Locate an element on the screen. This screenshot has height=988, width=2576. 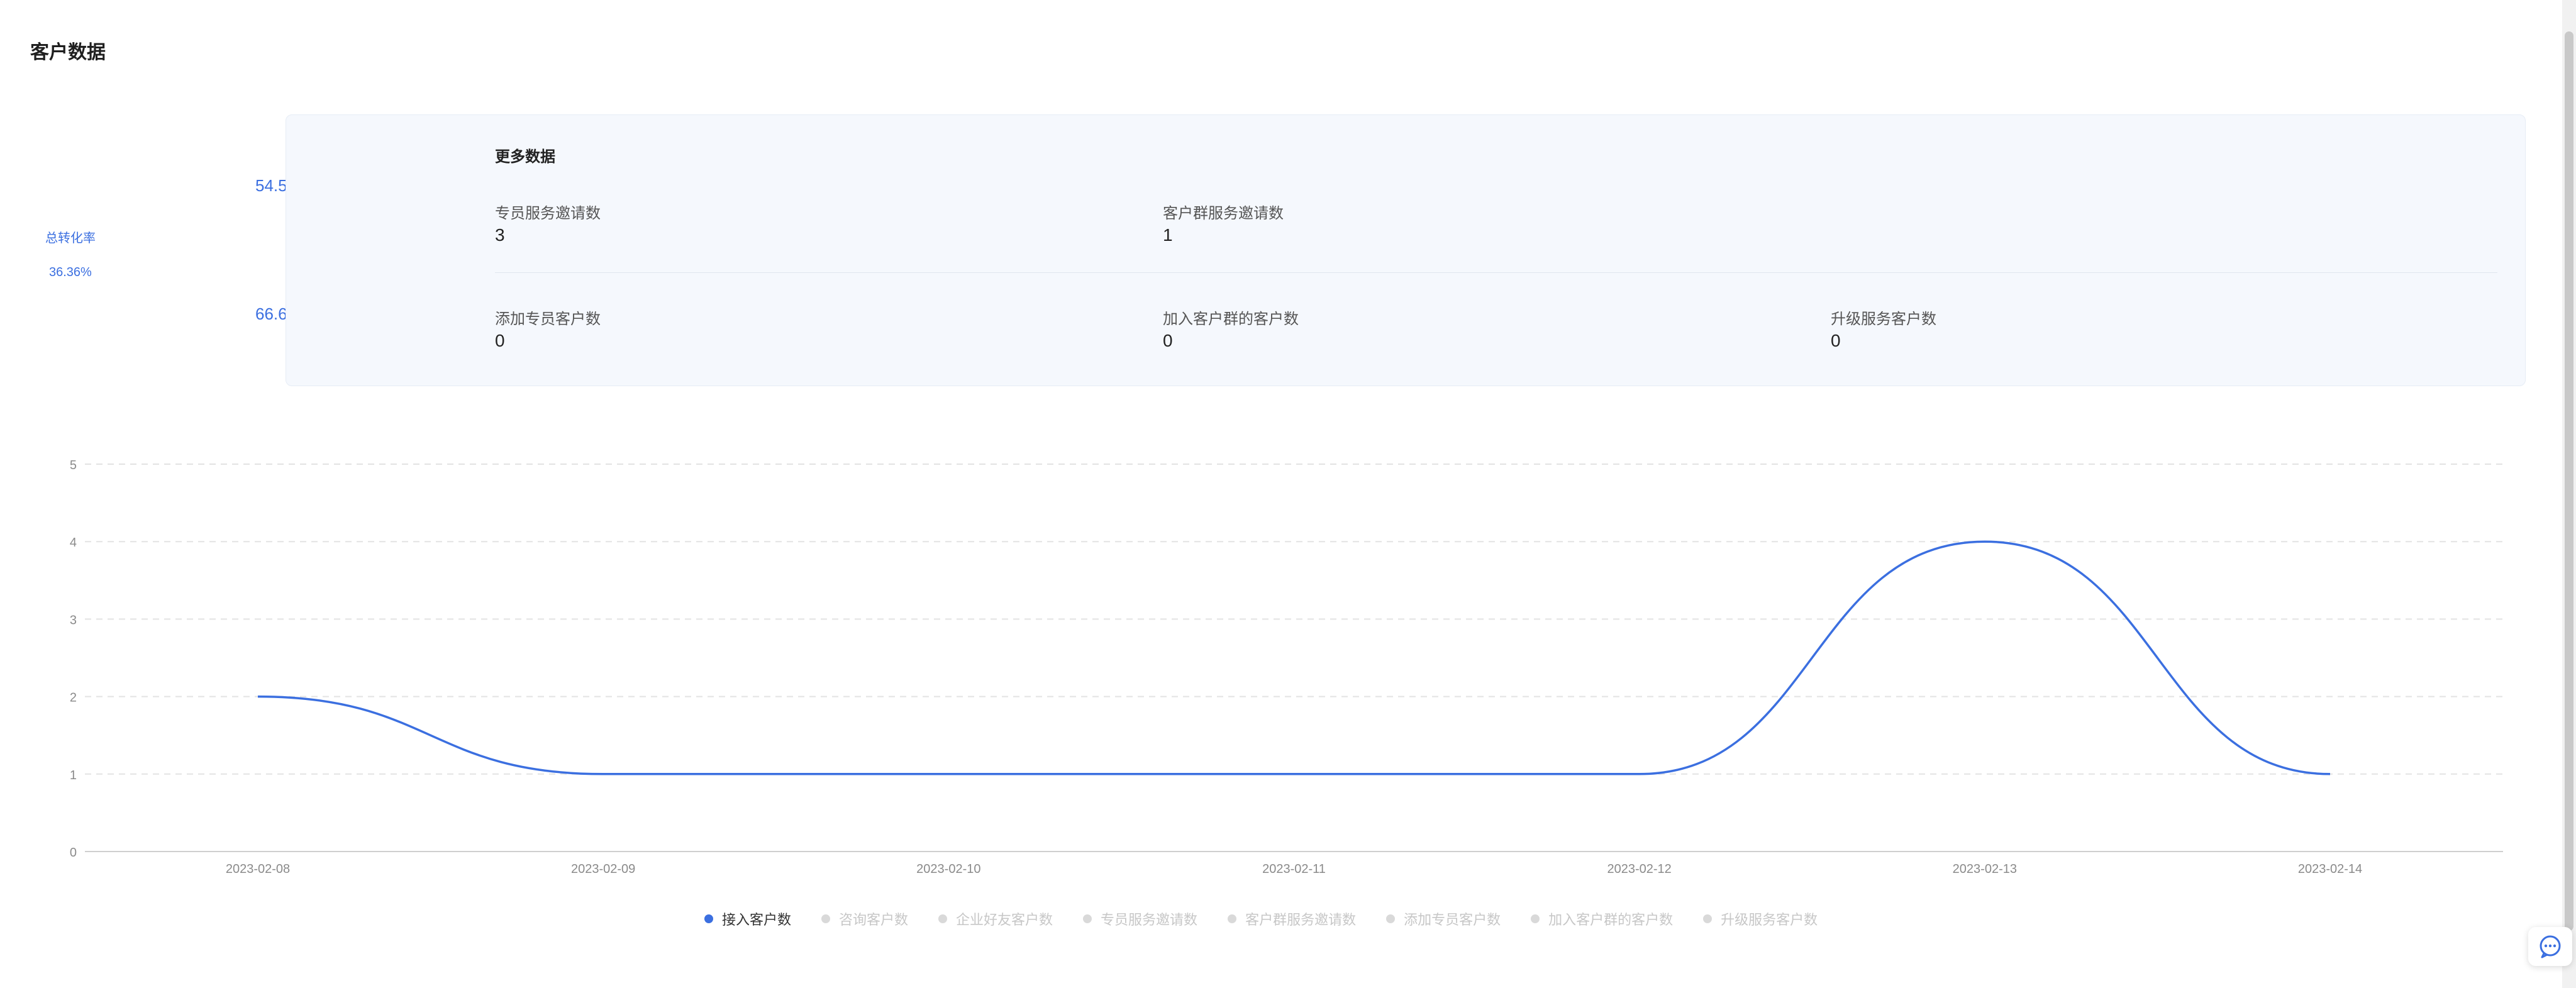
legend-item: 加入客户群的客户数 is located at coordinates (1602, 919).